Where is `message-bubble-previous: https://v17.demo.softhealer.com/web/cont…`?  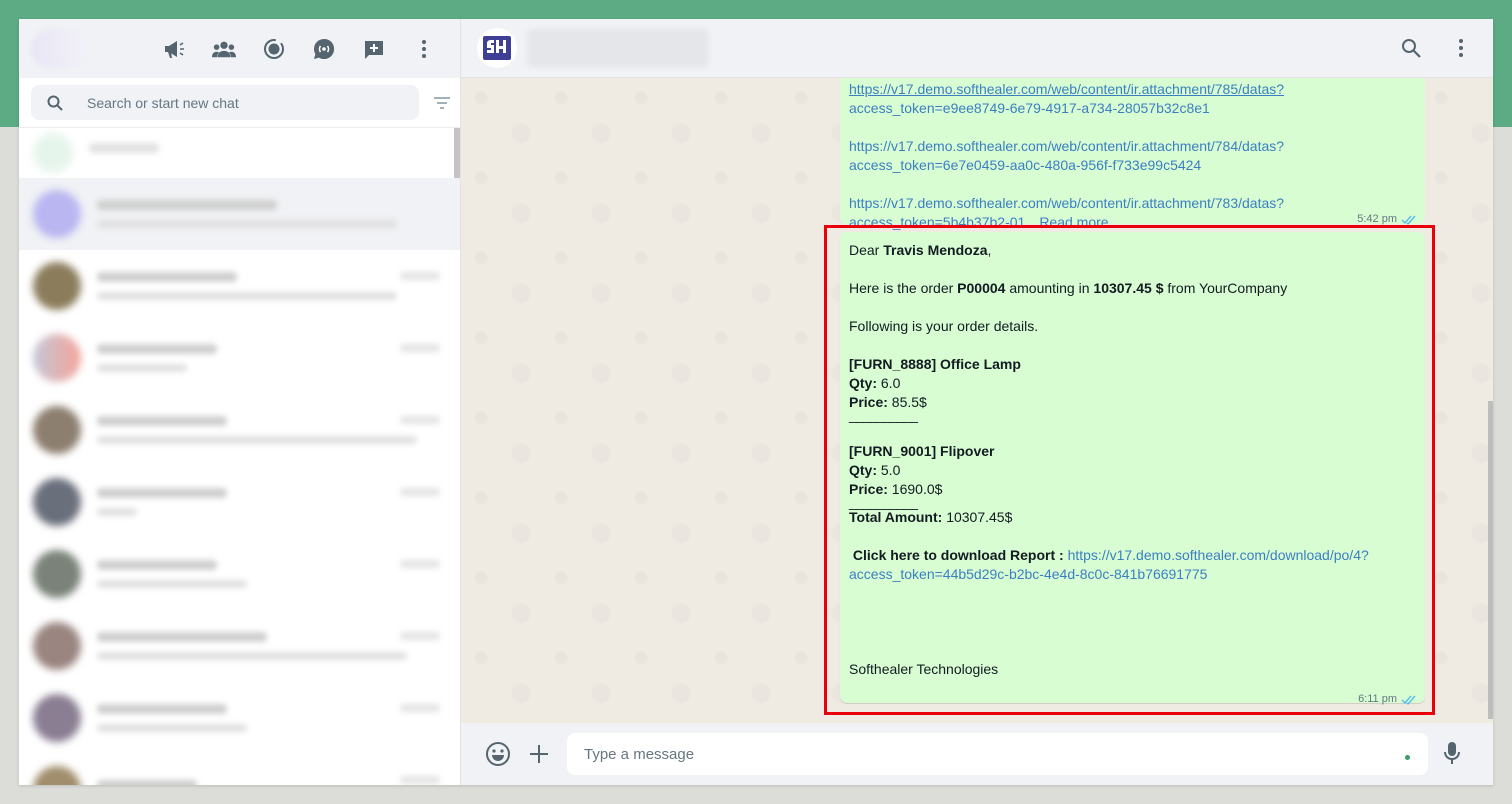 message-bubble-previous: https://v17.demo.softhealer.com/web/cont… is located at coordinates (1132, 154).